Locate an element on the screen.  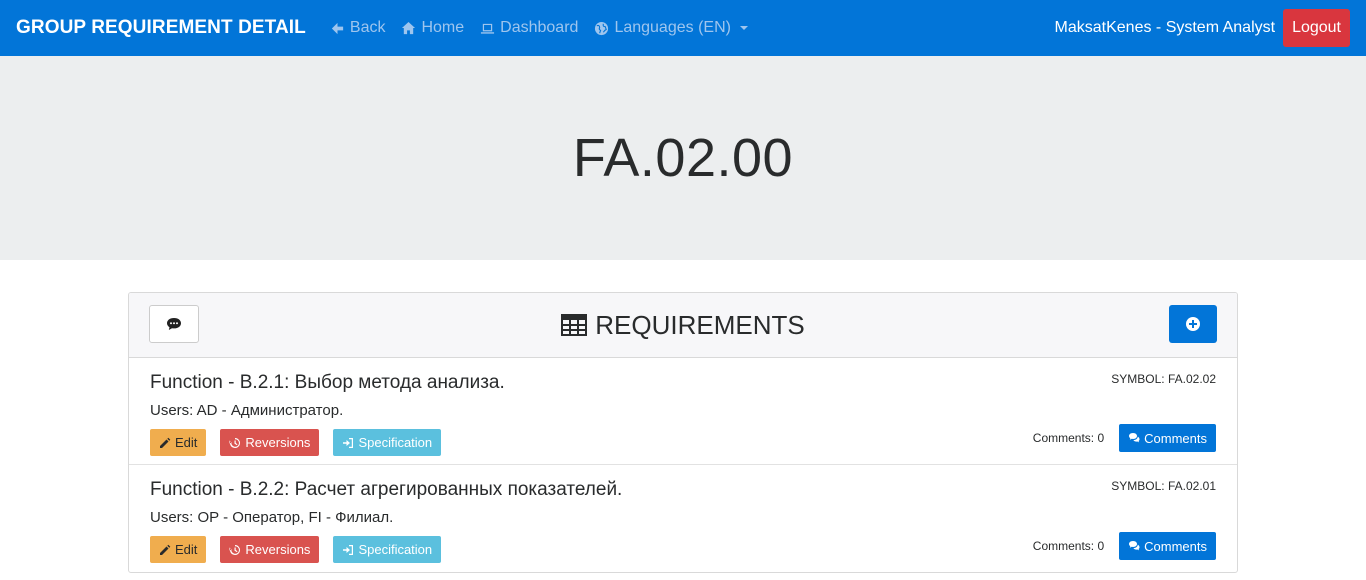
plus-circle-icon is located at coordinates (1193, 324).